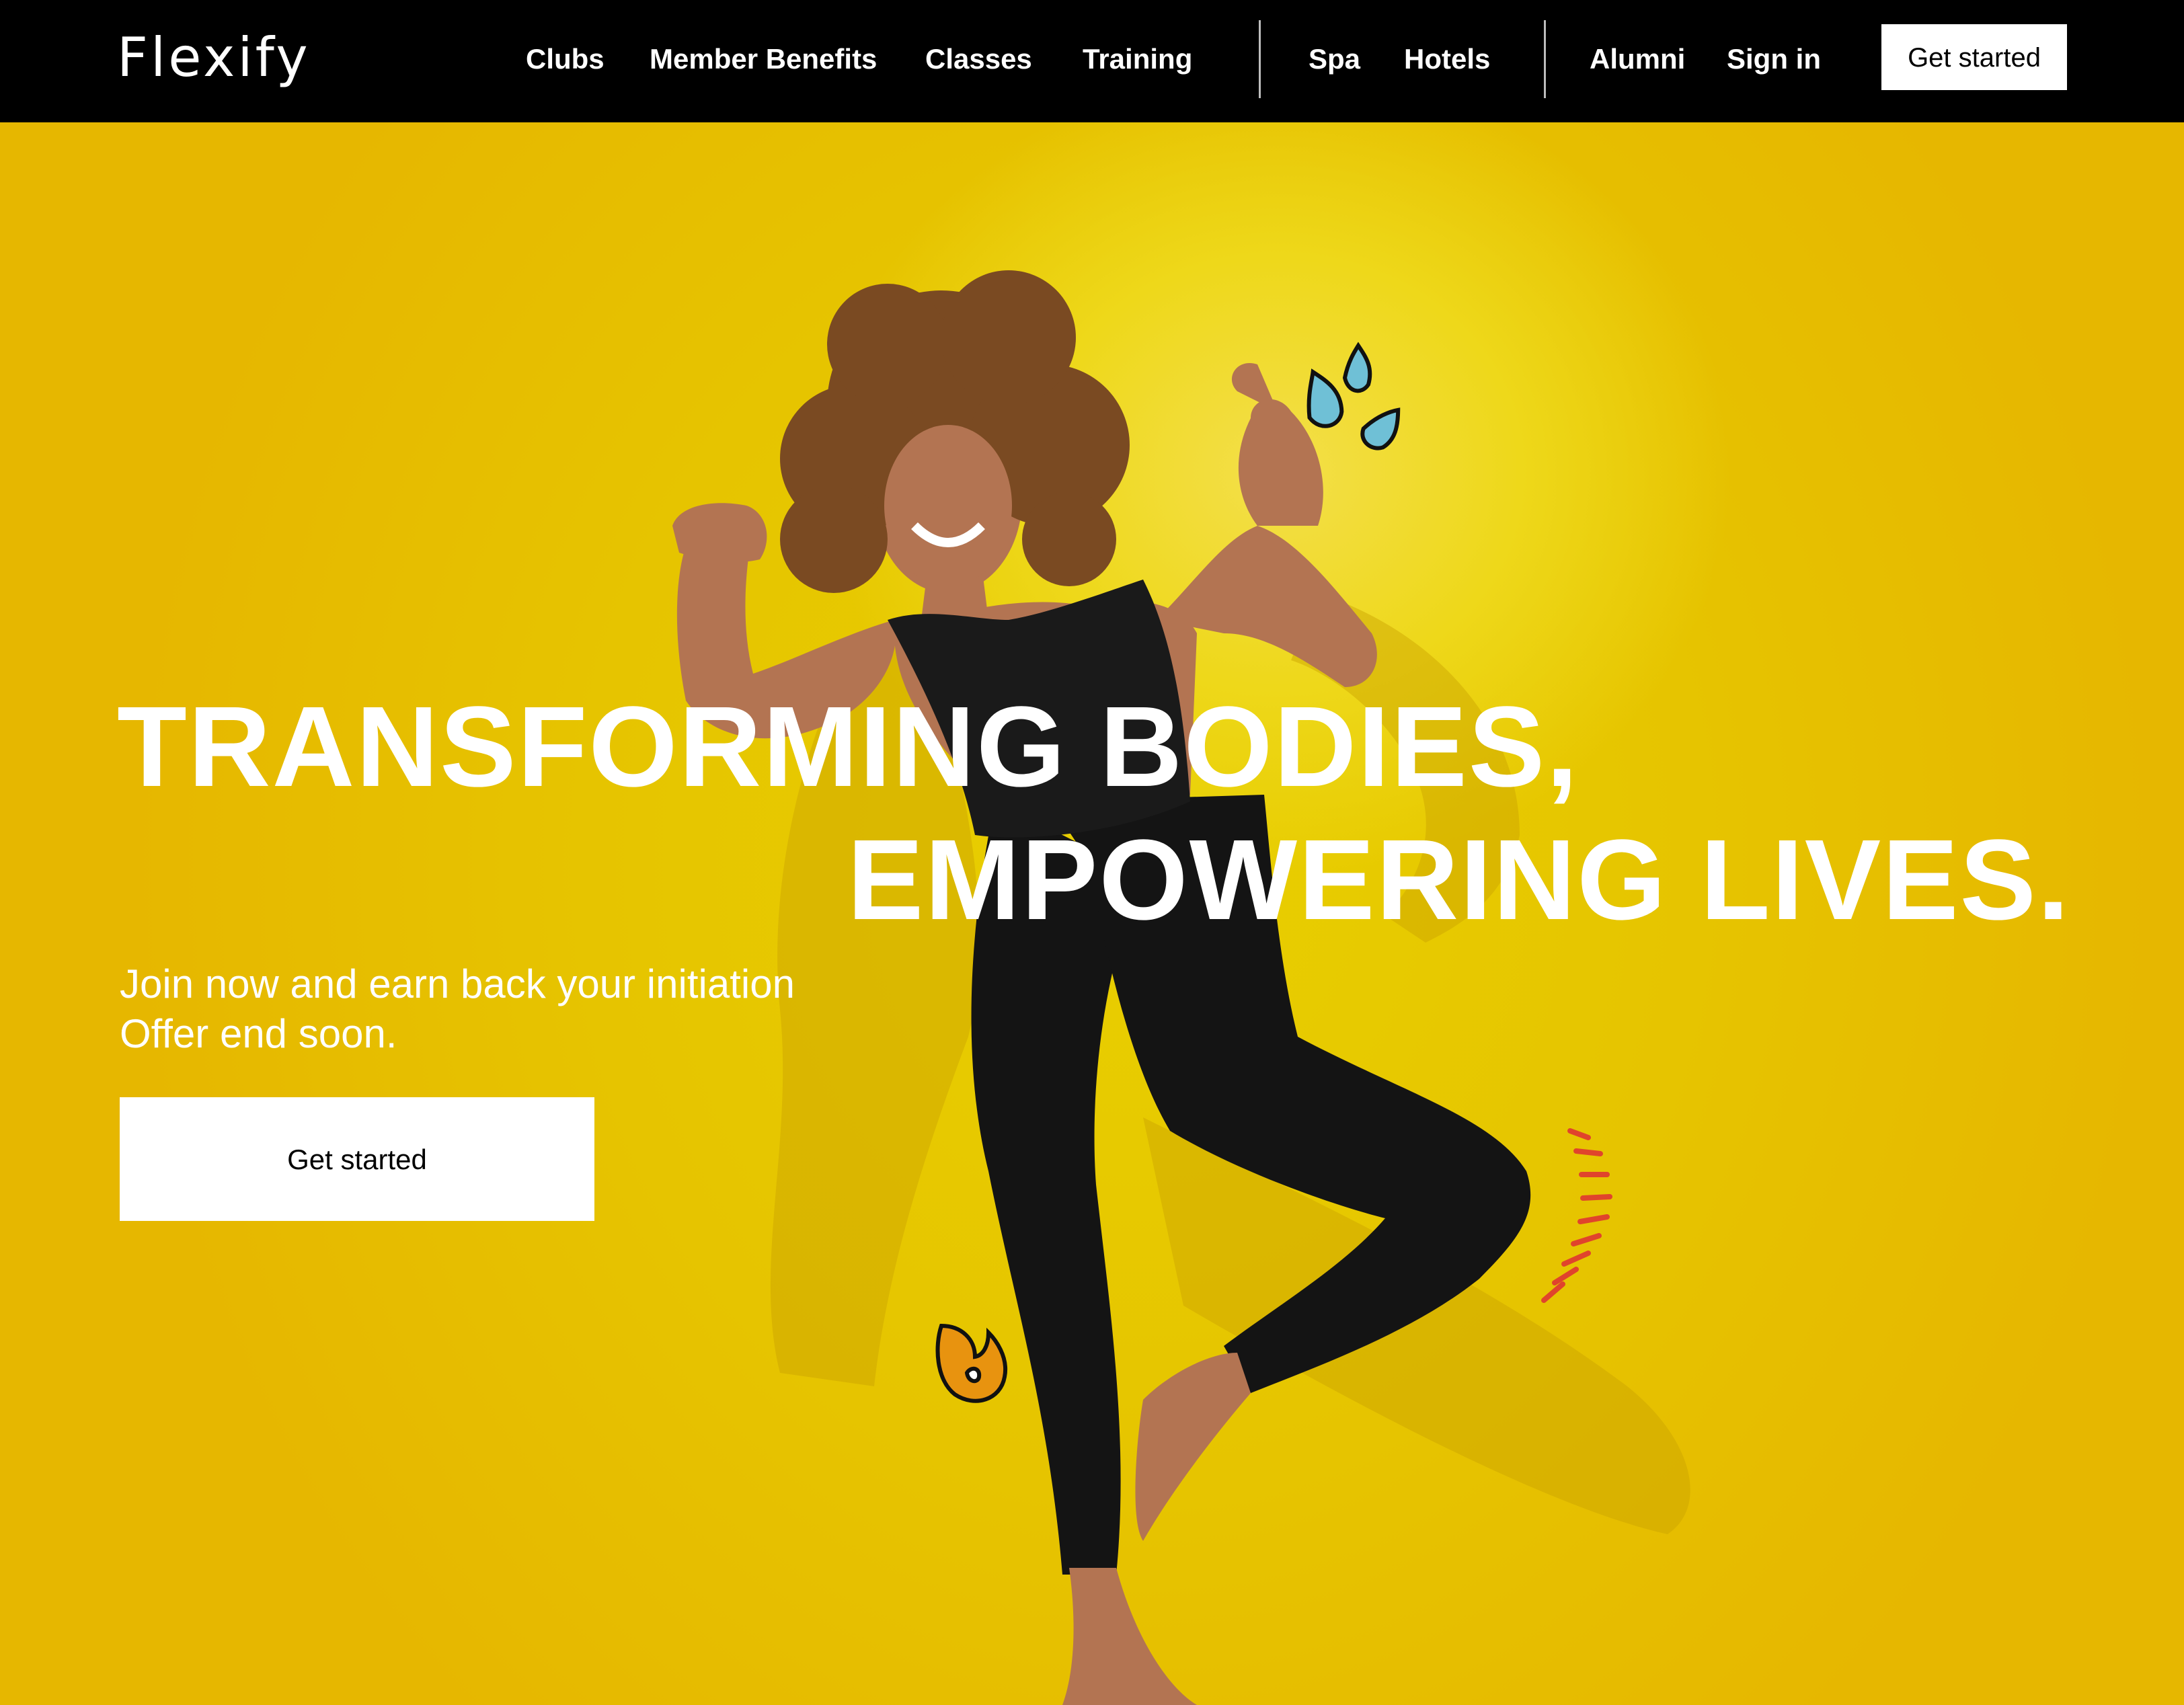 The height and width of the screenshot is (1705, 2184). I want to click on nav-link-classes: Classes, so click(978, 59).